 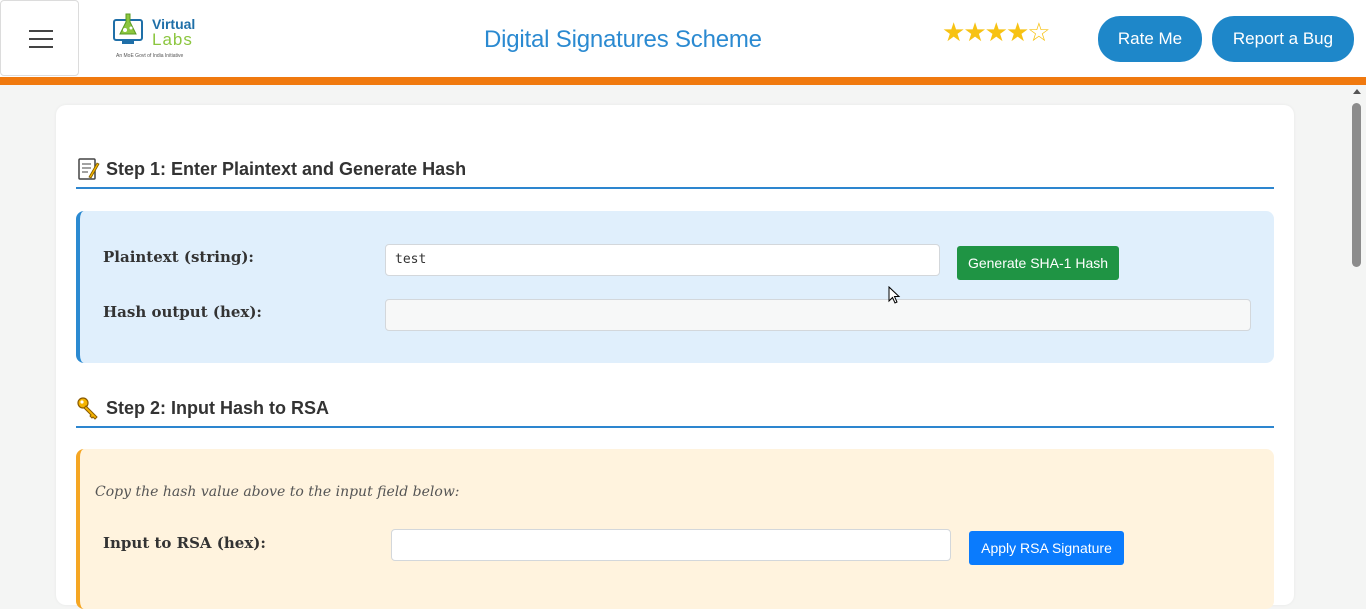 I want to click on generate-hash-button: Generate SHA-1 Hash, so click(x=1038, y=263).